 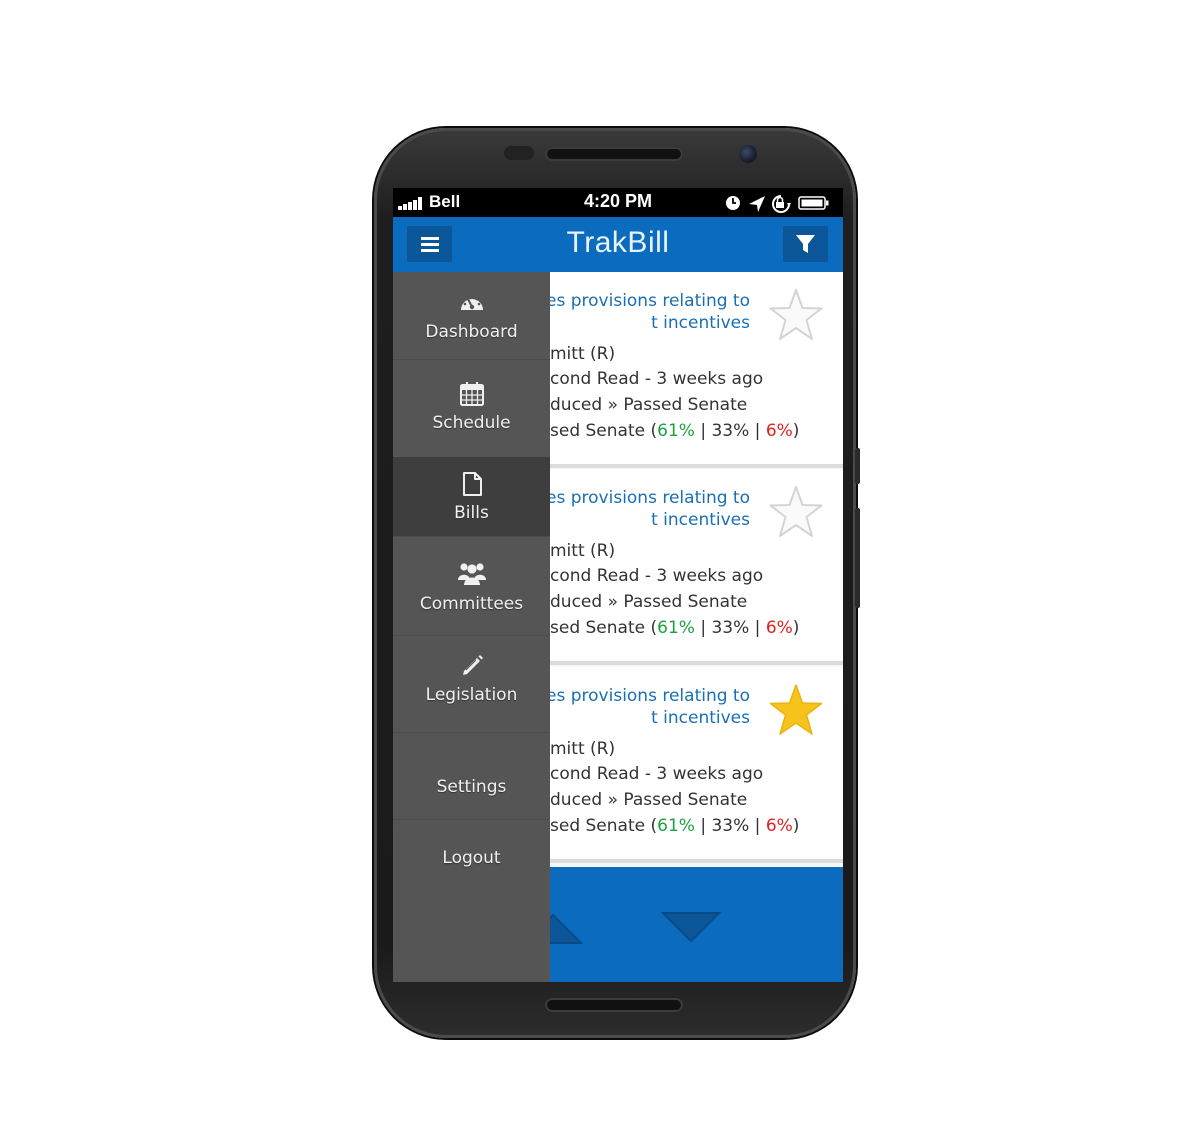 I want to click on drawer-item-dashboard: Dashboard, so click(x=471, y=316).